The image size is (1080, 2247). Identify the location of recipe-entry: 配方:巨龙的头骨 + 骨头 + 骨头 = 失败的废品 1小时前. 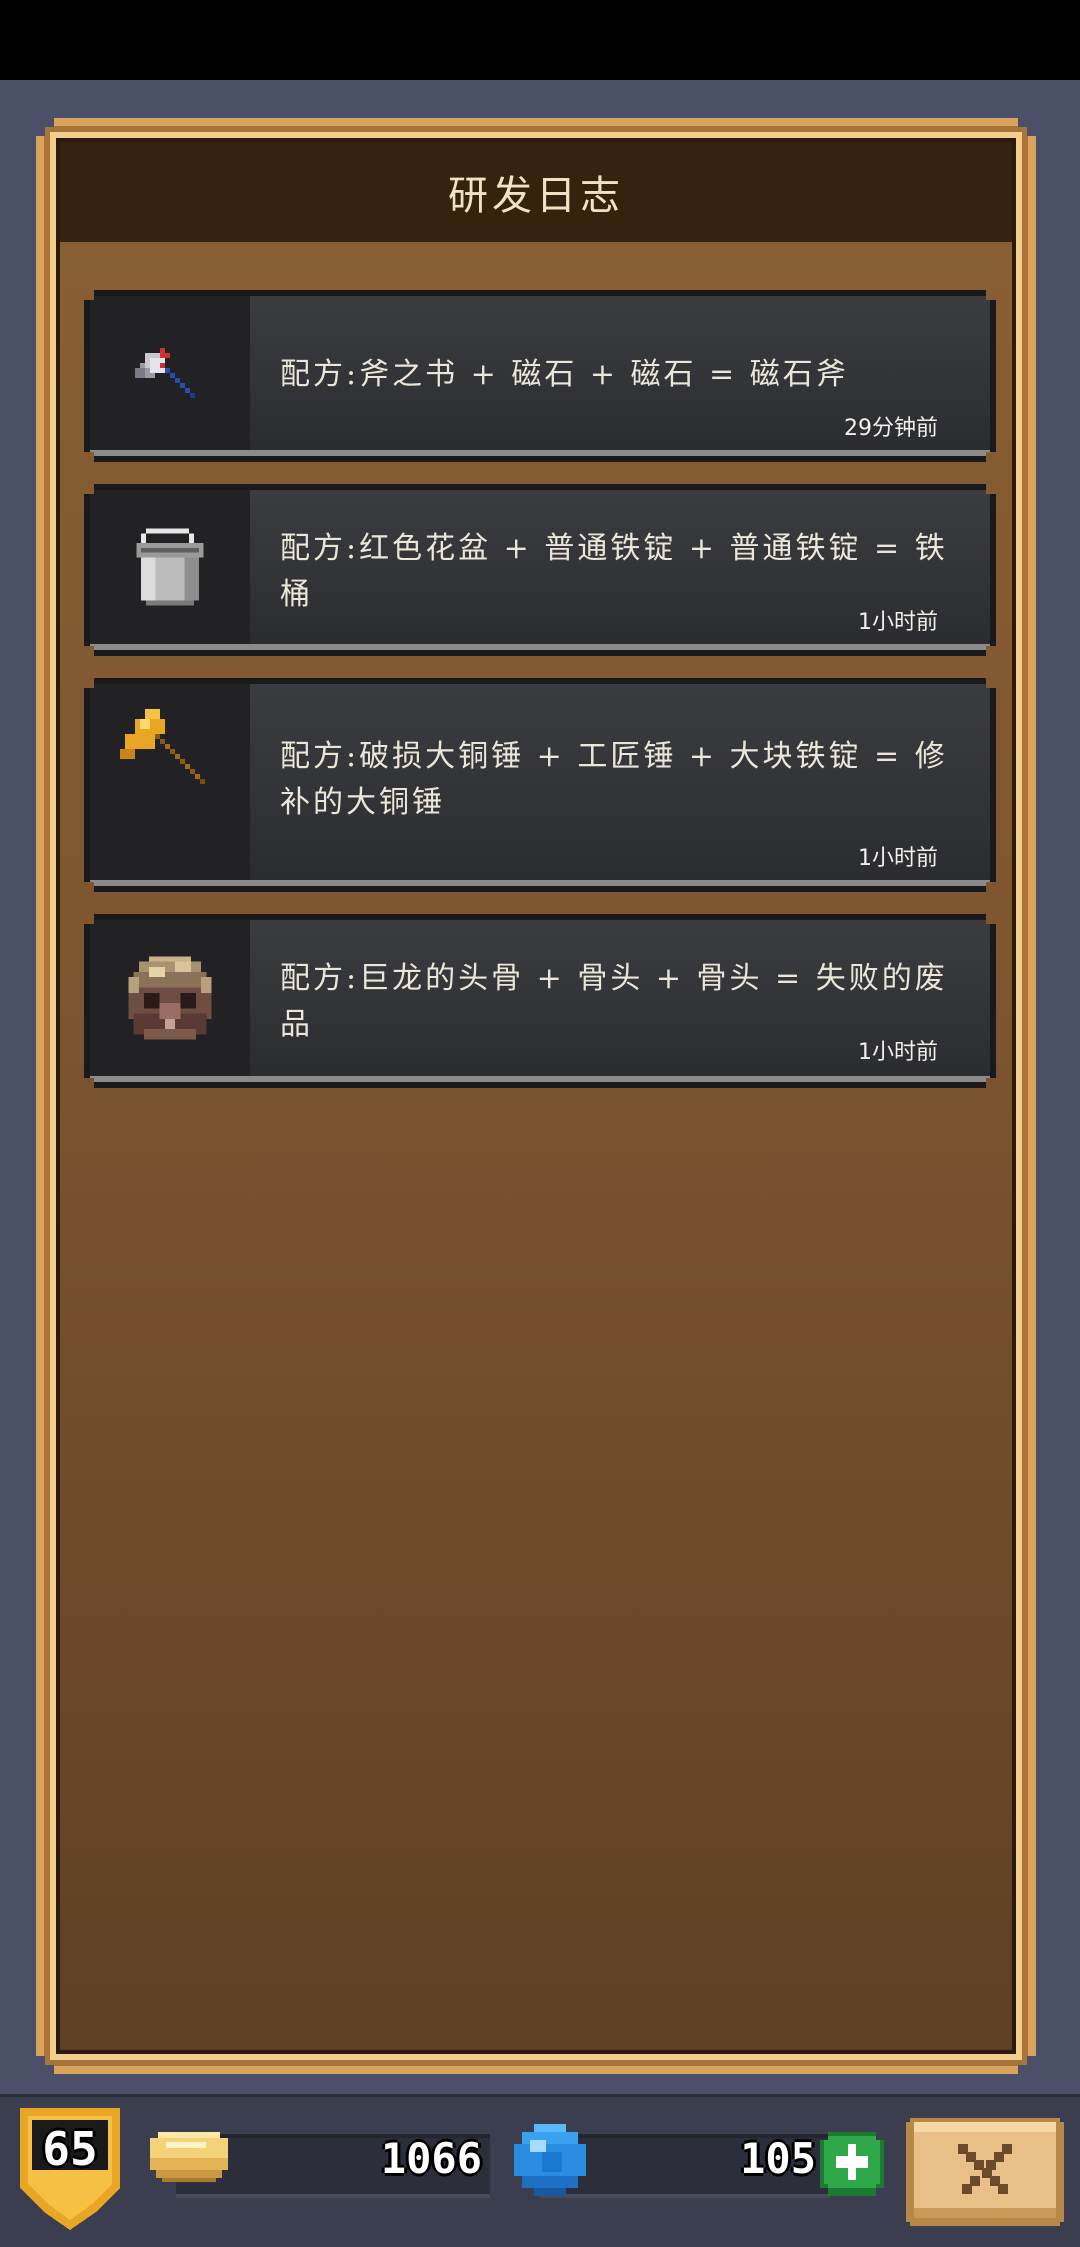
(540, 1001).